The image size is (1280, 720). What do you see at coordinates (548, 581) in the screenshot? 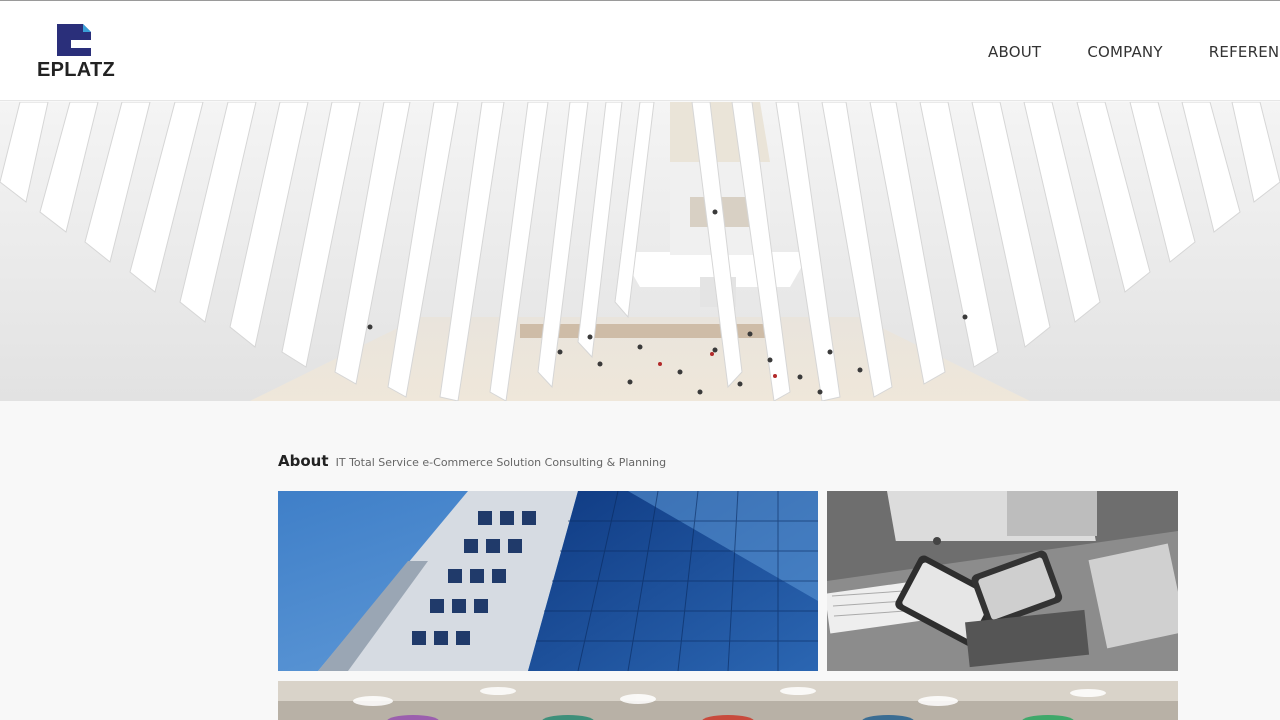
I see `about-photo-building` at bounding box center [548, 581].